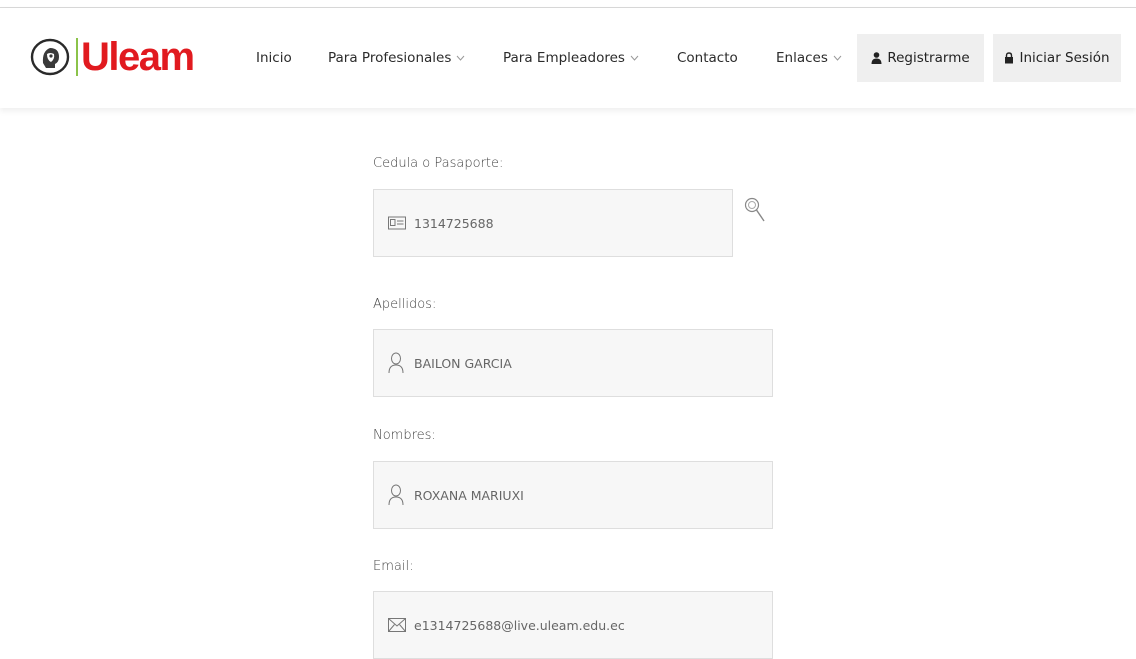  What do you see at coordinates (755, 211) in the screenshot?
I see `search-icon` at bounding box center [755, 211].